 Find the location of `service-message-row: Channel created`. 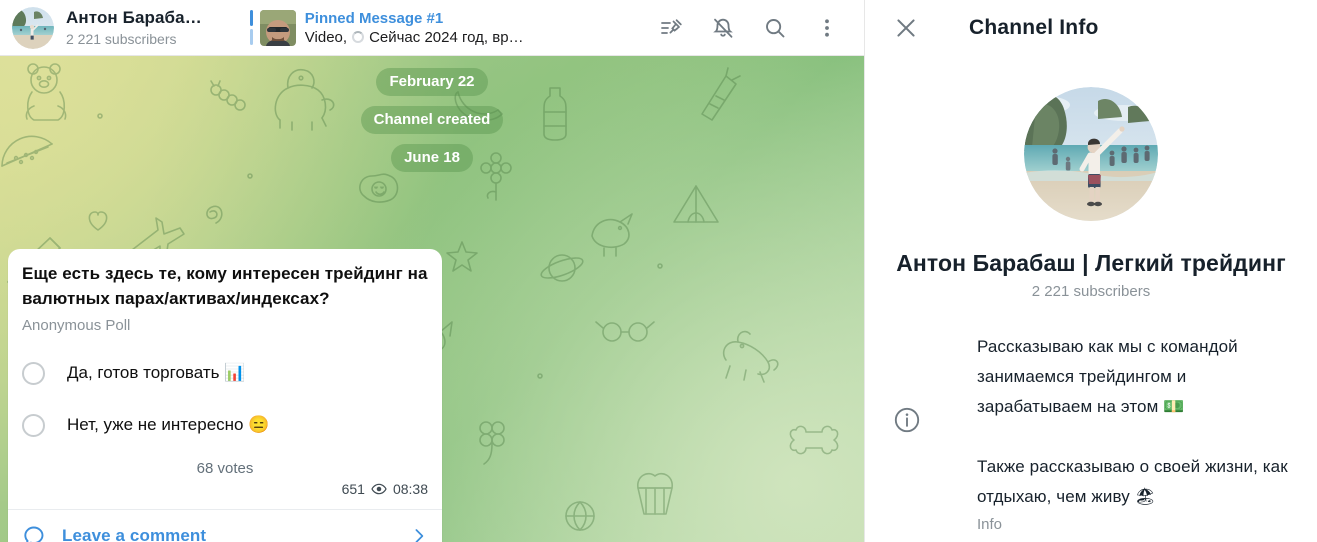

service-message-row: Channel created is located at coordinates (432, 120).